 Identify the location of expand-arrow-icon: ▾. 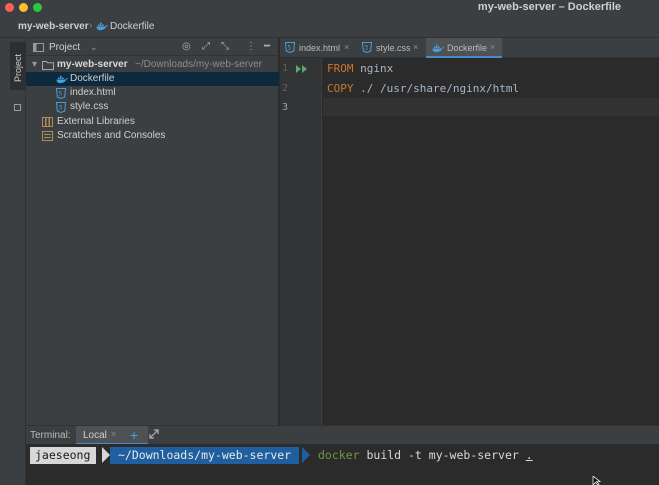
(34, 64).